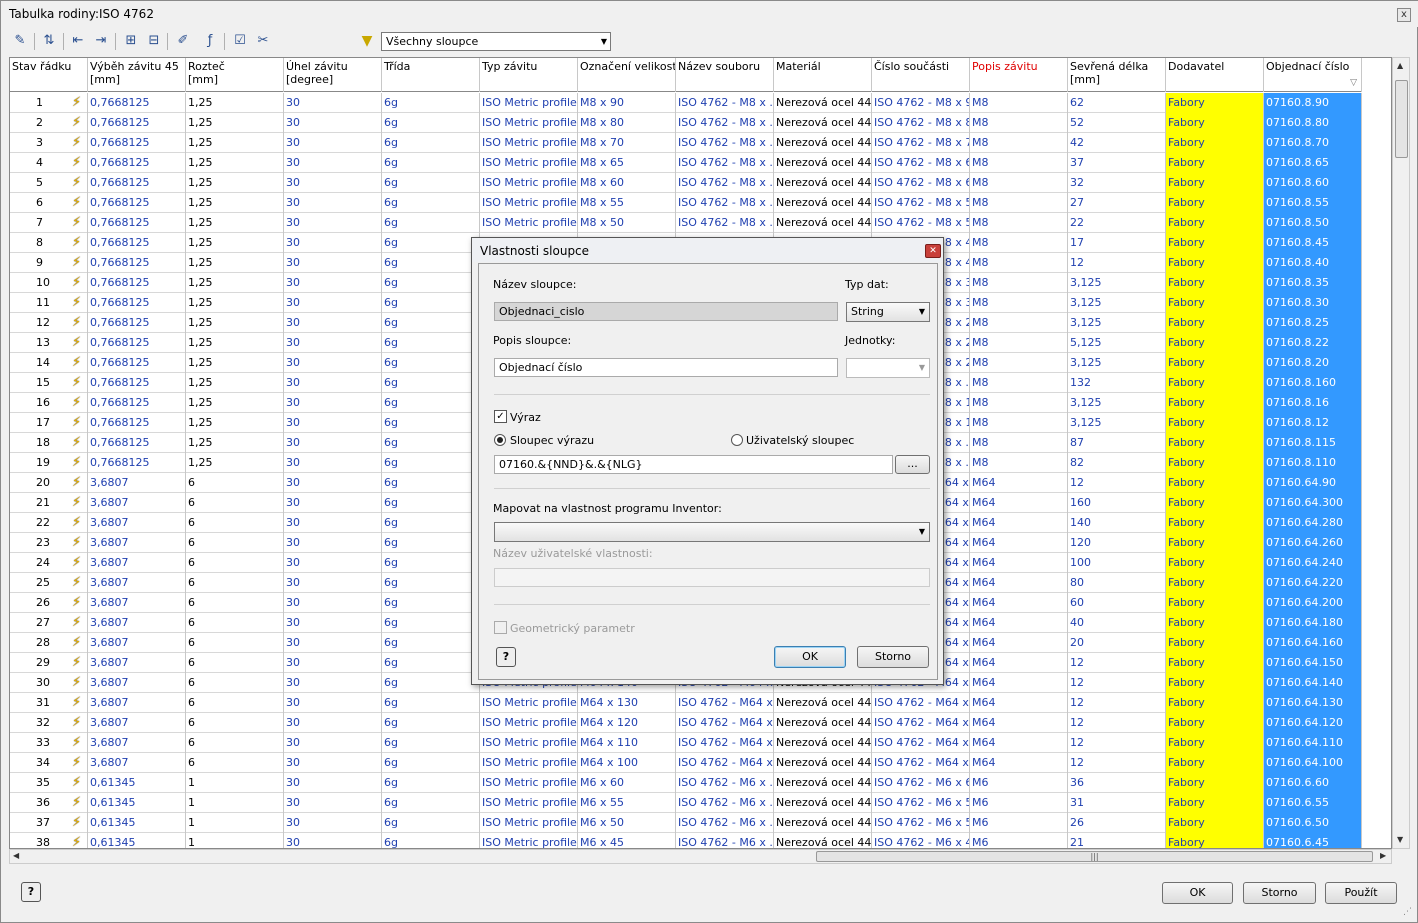  I want to click on table-cell: 07160.8.80, so click(1313, 123).